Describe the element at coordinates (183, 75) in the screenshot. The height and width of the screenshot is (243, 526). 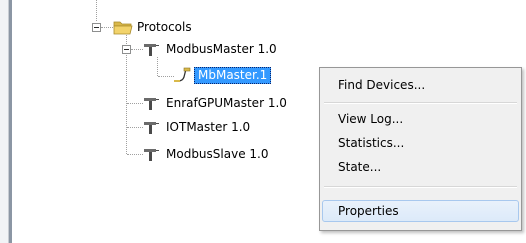
I see `device-connector-icon` at that location.